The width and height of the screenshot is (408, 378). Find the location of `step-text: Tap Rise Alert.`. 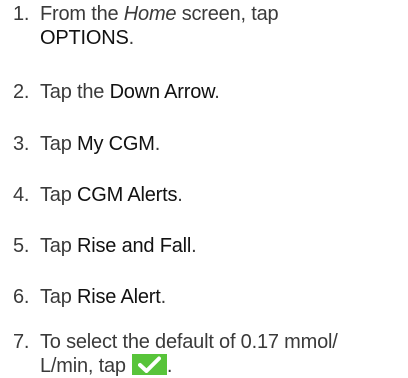

step-text: Tap Rise Alert. is located at coordinates (103, 297).